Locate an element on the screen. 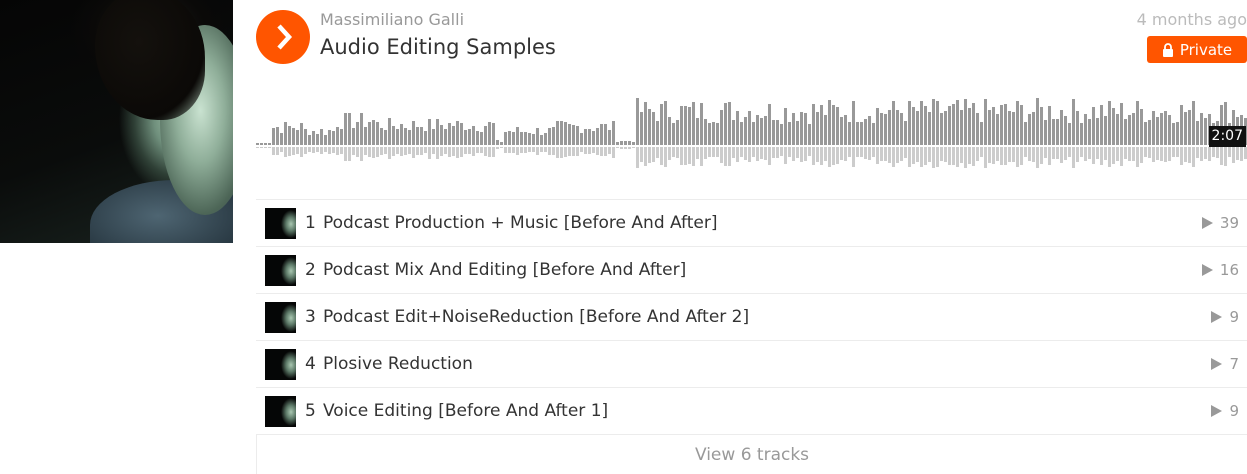  view-all-tracks-link: View 6 tracks is located at coordinates (751, 454).